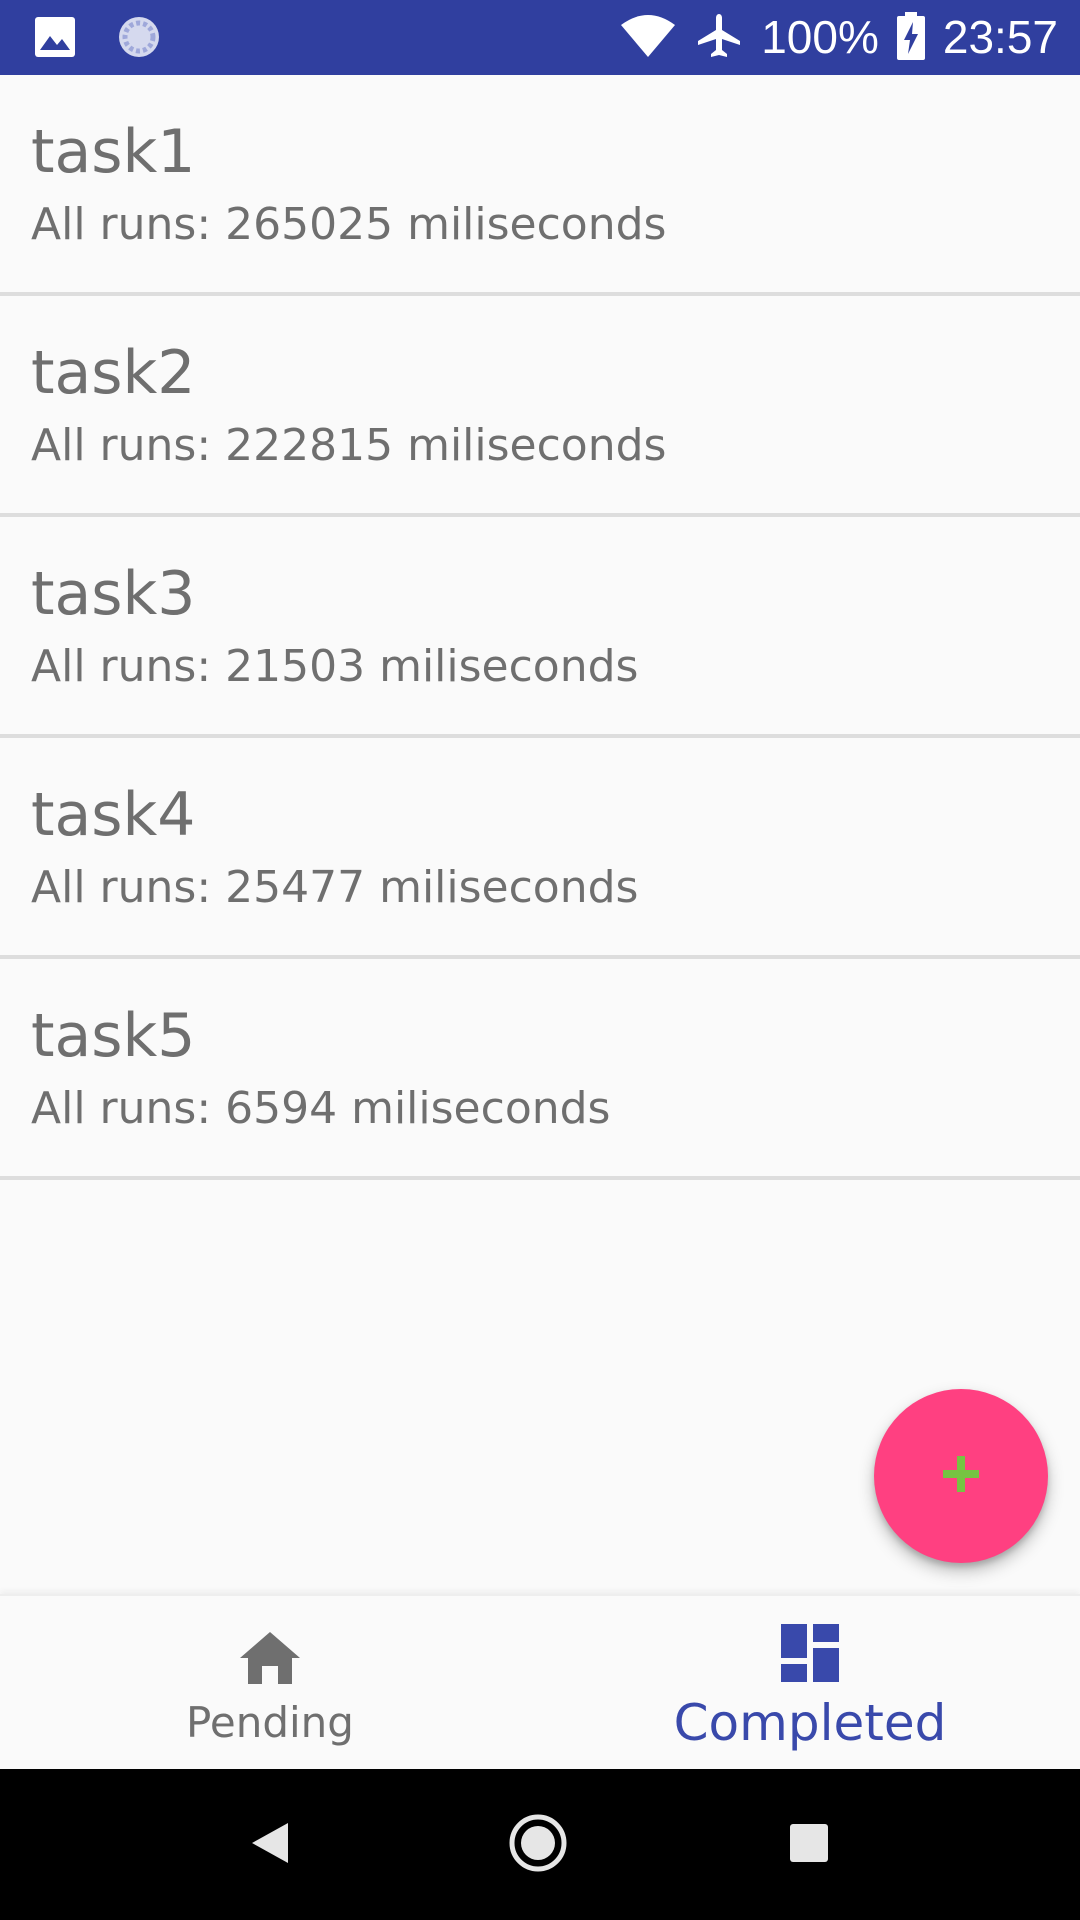 The height and width of the screenshot is (1920, 1080). I want to click on nav-label-completed: Completed, so click(810, 1723).